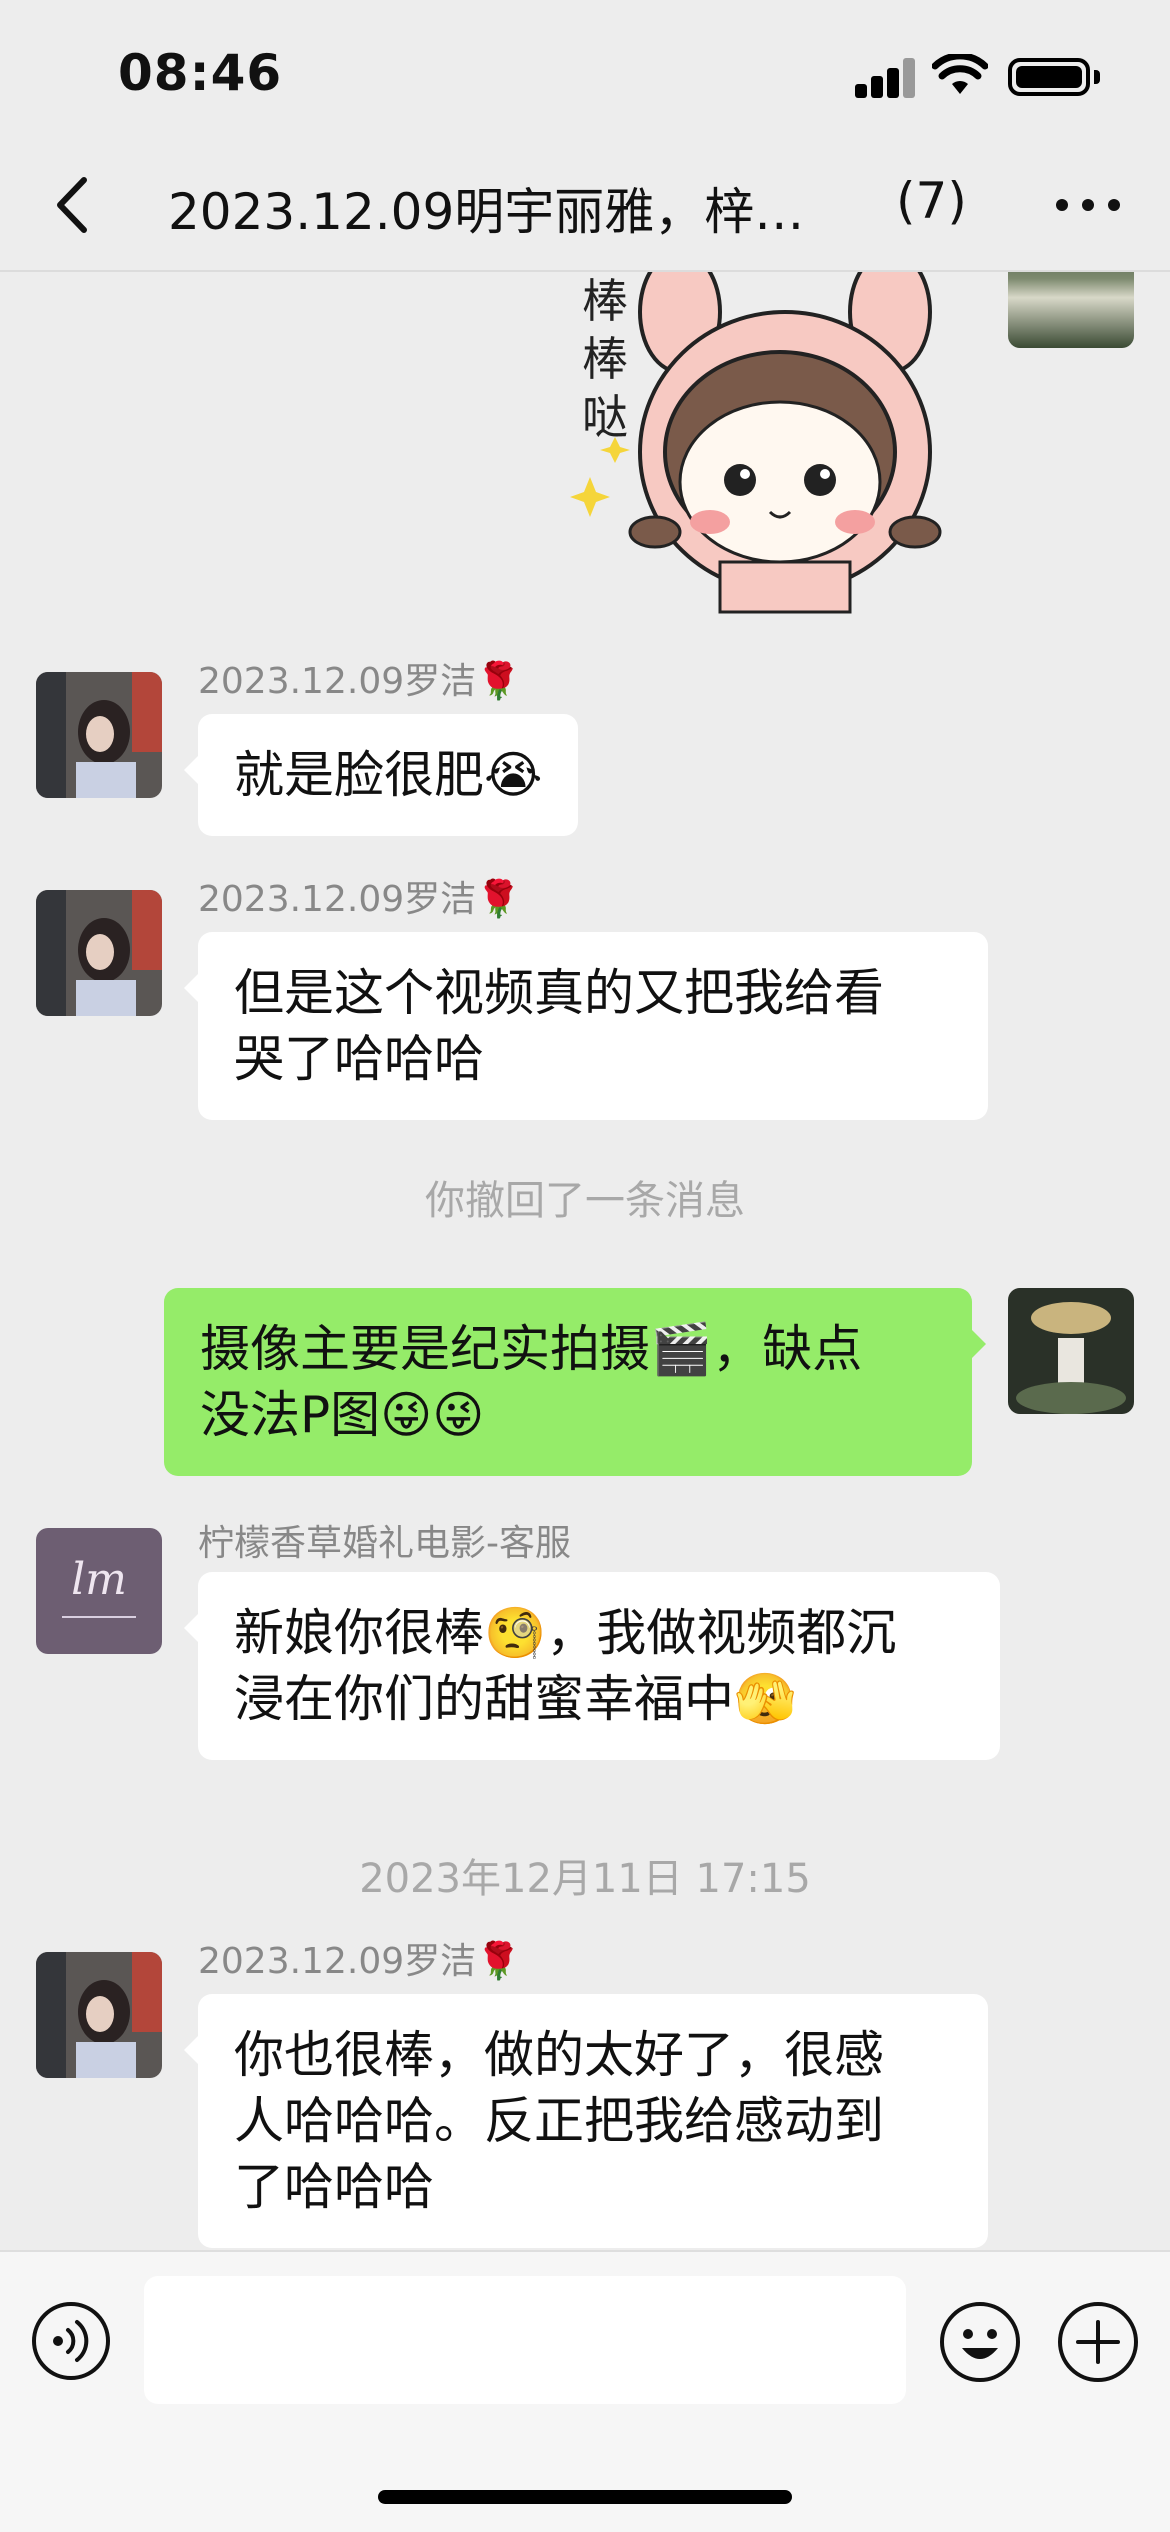  What do you see at coordinates (886, 78) in the screenshot?
I see `signal-icon` at bounding box center [886, 78].